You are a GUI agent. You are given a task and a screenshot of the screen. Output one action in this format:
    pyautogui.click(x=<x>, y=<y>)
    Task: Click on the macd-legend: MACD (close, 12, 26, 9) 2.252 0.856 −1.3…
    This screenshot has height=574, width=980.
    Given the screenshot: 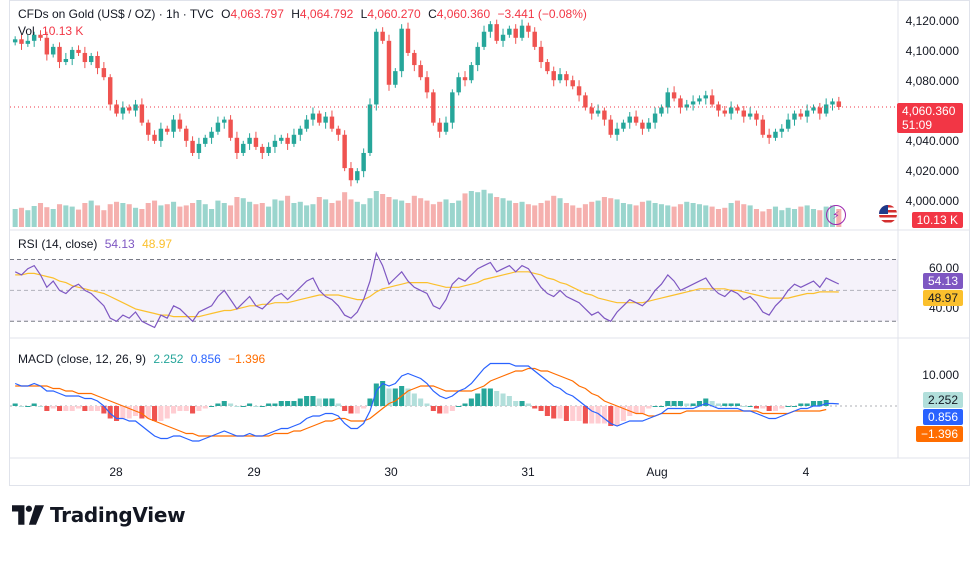 What is the action you would take?
    pyautogui.click(x=143, y=359)
    